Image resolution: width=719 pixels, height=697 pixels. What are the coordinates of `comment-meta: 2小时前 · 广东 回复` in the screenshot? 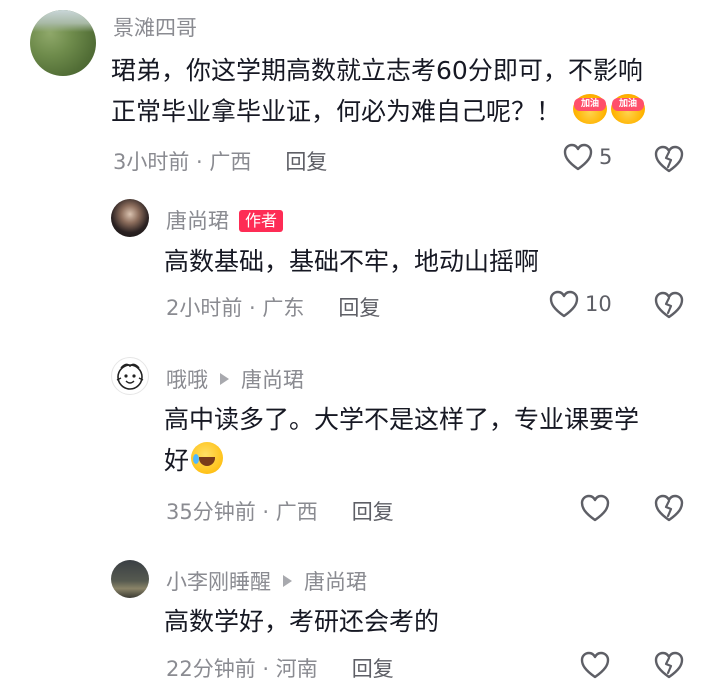 It's located at (273, 308).